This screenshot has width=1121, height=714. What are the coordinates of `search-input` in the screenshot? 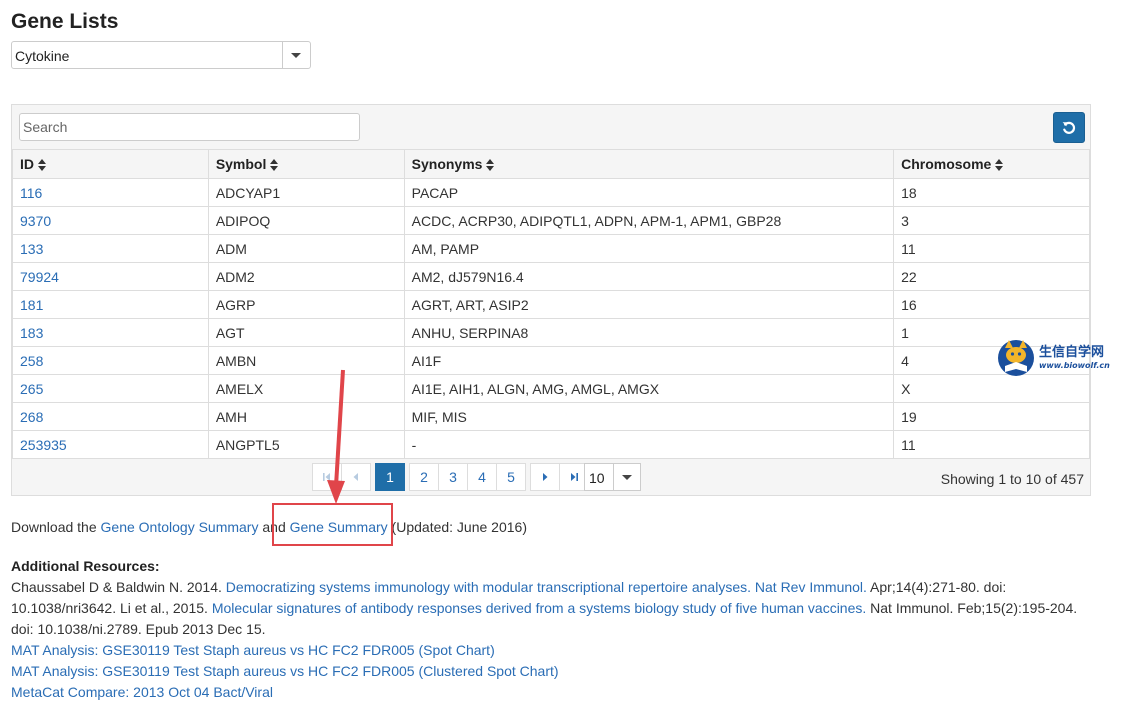 It's located at (189, 127).